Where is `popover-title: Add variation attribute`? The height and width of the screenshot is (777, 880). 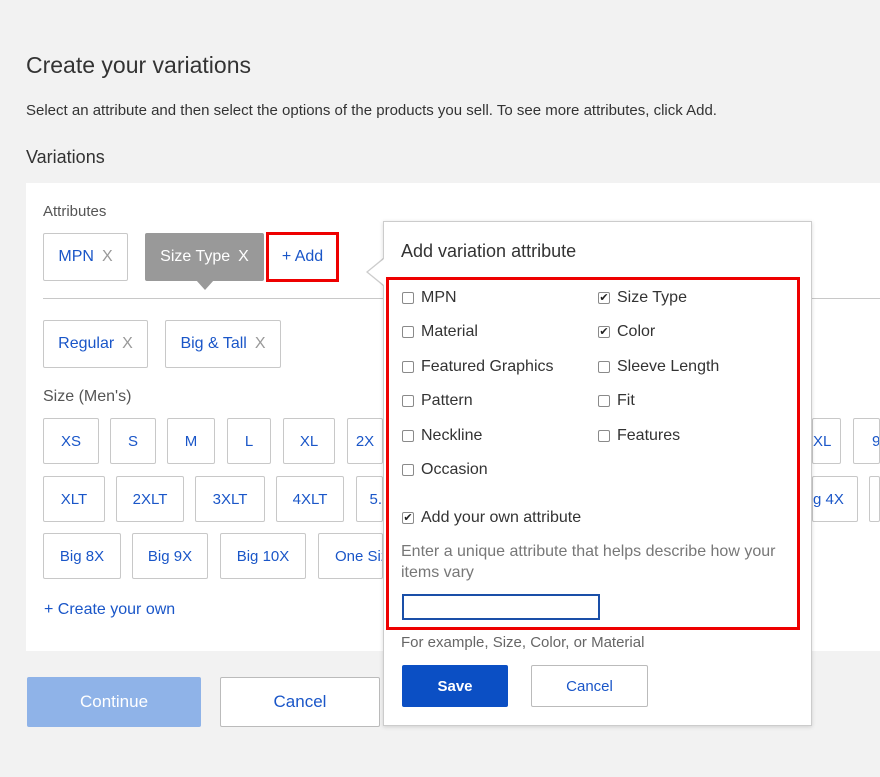
popover-title: Add variation attribute is located at coordinates (489, 251).